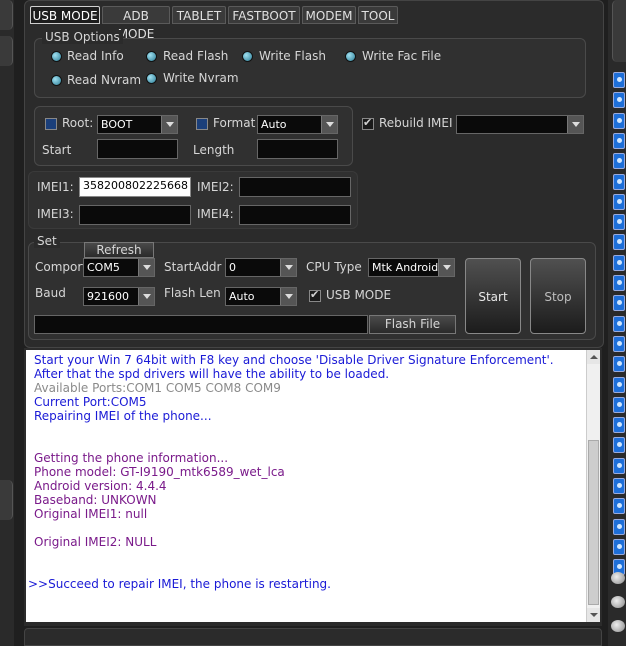 This screenshot has height=646, width=626. Describe the element at coordinates (295, 215) in the screenshot. I see `imei4-input` at that location.